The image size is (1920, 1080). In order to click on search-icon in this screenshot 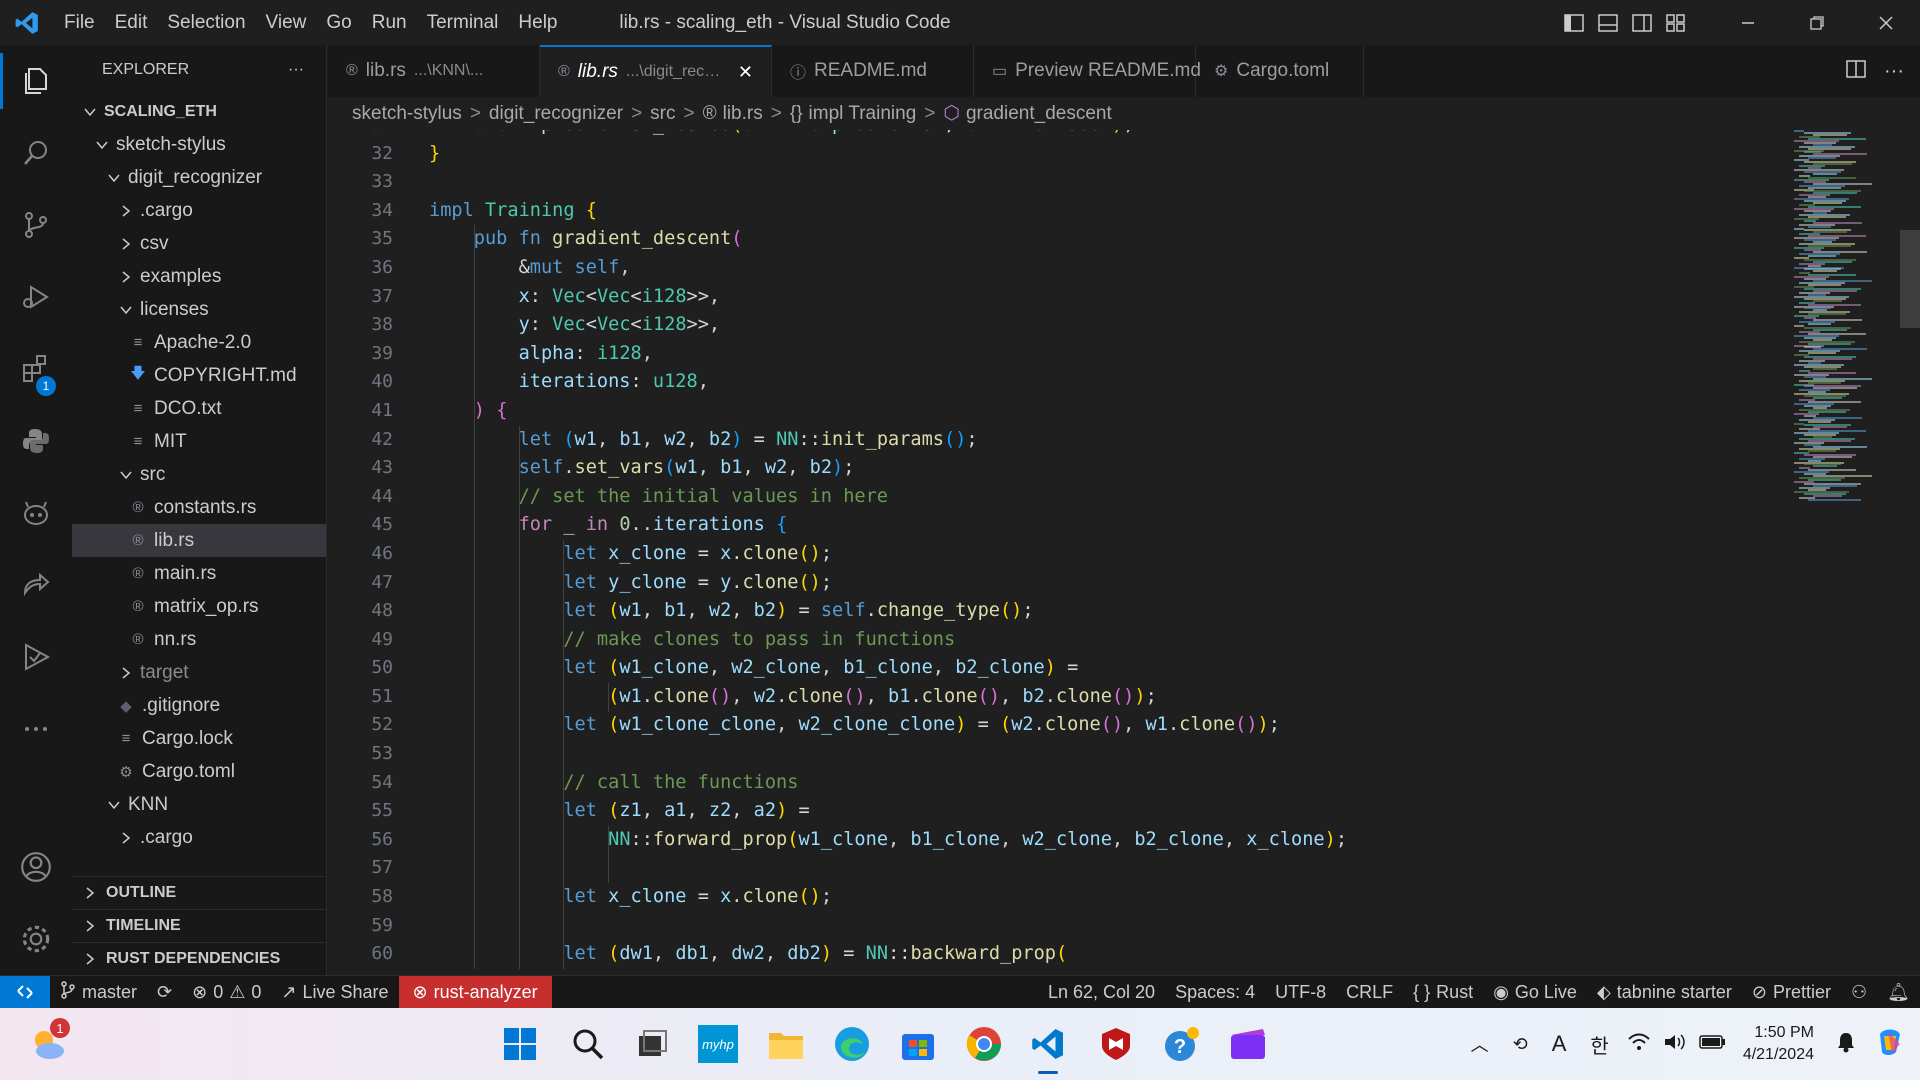, I will do `click(36, 153)`.